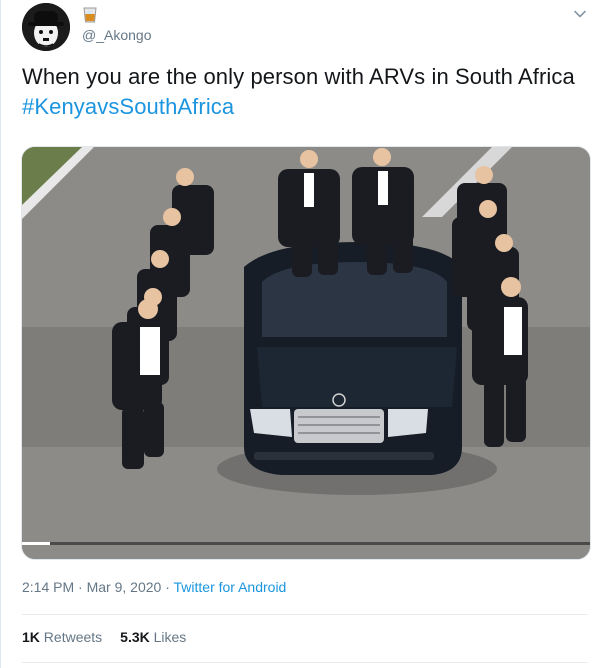  What do you see at coordinates (306, 543) in the screenshot?
I see `video-progress-bar` at bounding box center [306, 543].